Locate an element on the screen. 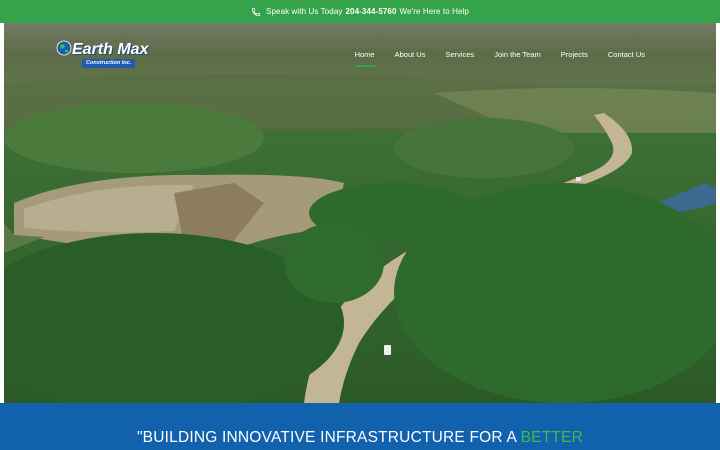  topbar-suffix-text: We're Here to Help is located at coordinates (434, 11).